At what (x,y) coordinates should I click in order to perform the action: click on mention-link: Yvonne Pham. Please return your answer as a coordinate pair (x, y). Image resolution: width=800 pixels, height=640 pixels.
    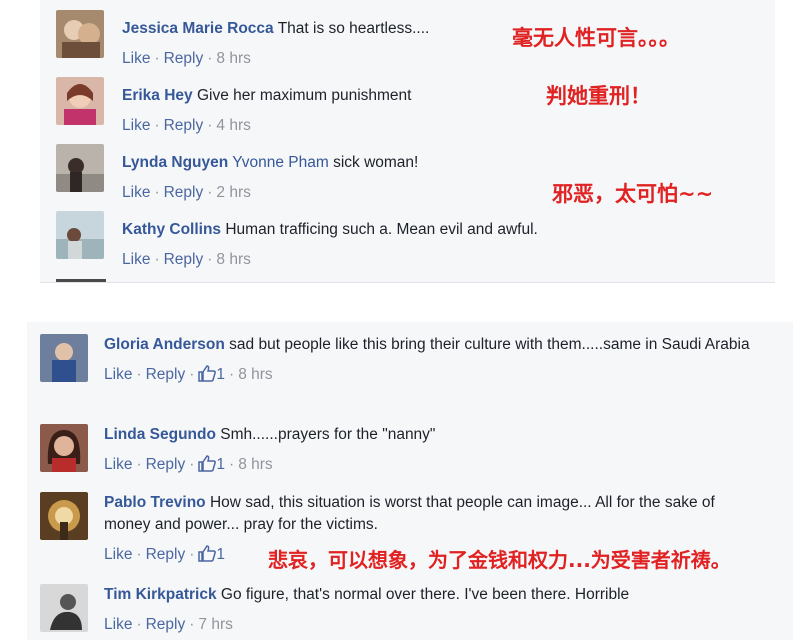
    Looking at the image, I should click on (280, 162).